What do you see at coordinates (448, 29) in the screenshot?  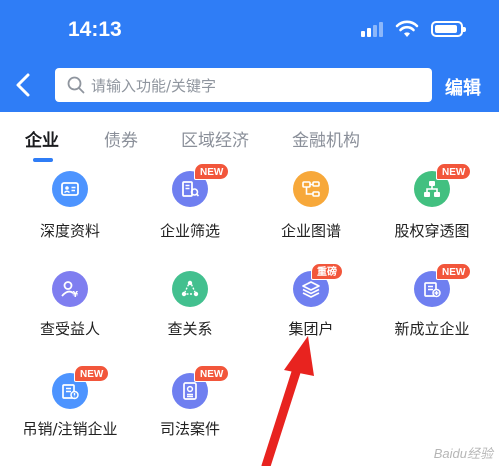 I see `battery-icon` at bounding box center [448, 29].